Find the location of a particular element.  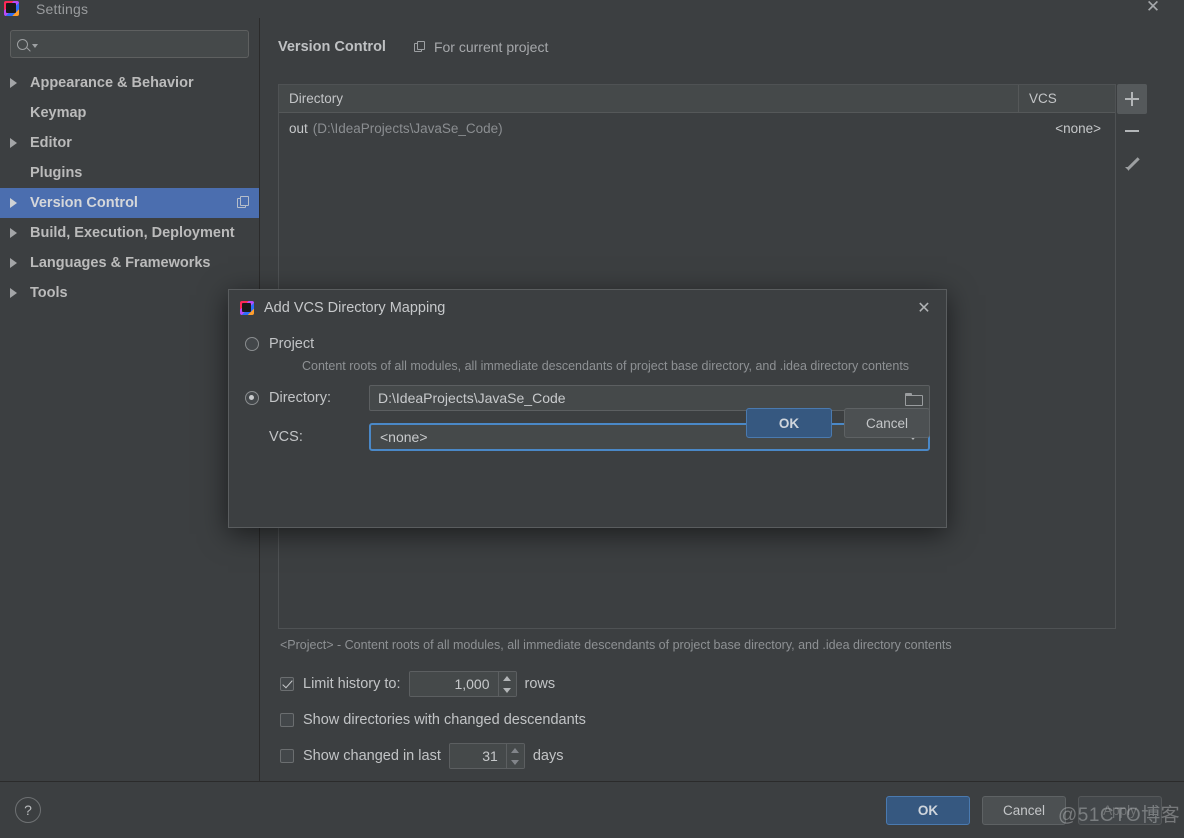

show-changed-input is located at coordinates (477, 756).